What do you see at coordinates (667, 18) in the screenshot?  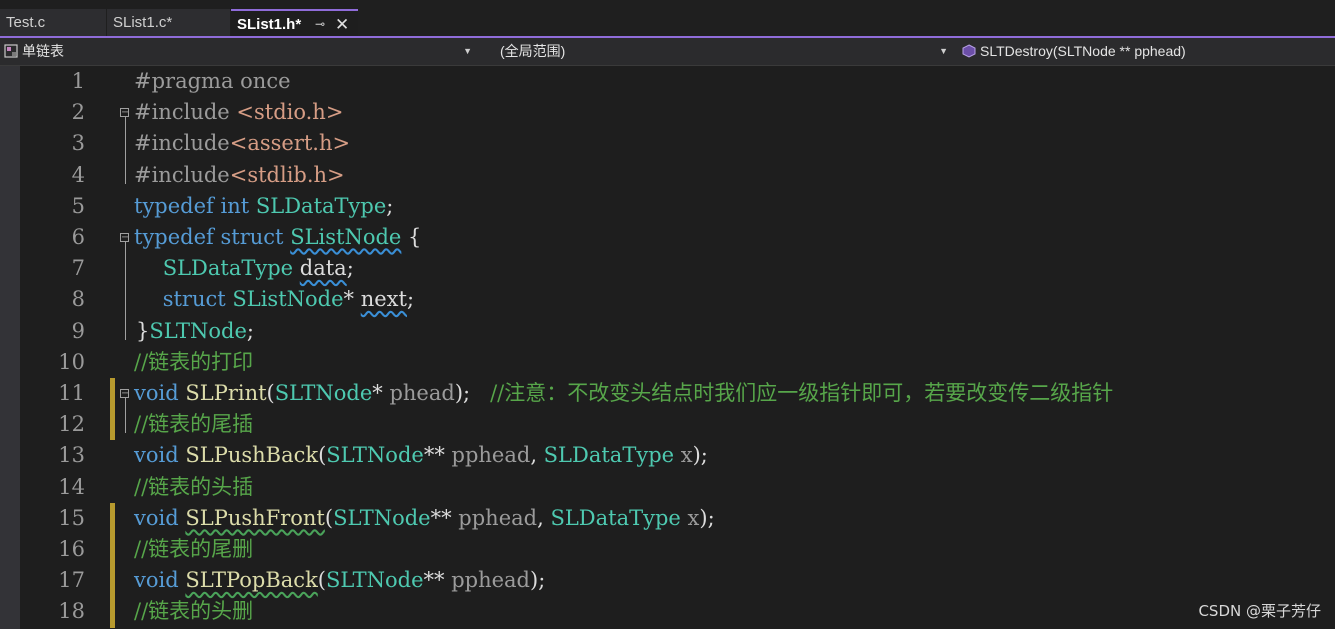 I see `tab-bar: Test.c SList1.c* SList1.h* ⊸ ✕` at bounding box center [667, 18].